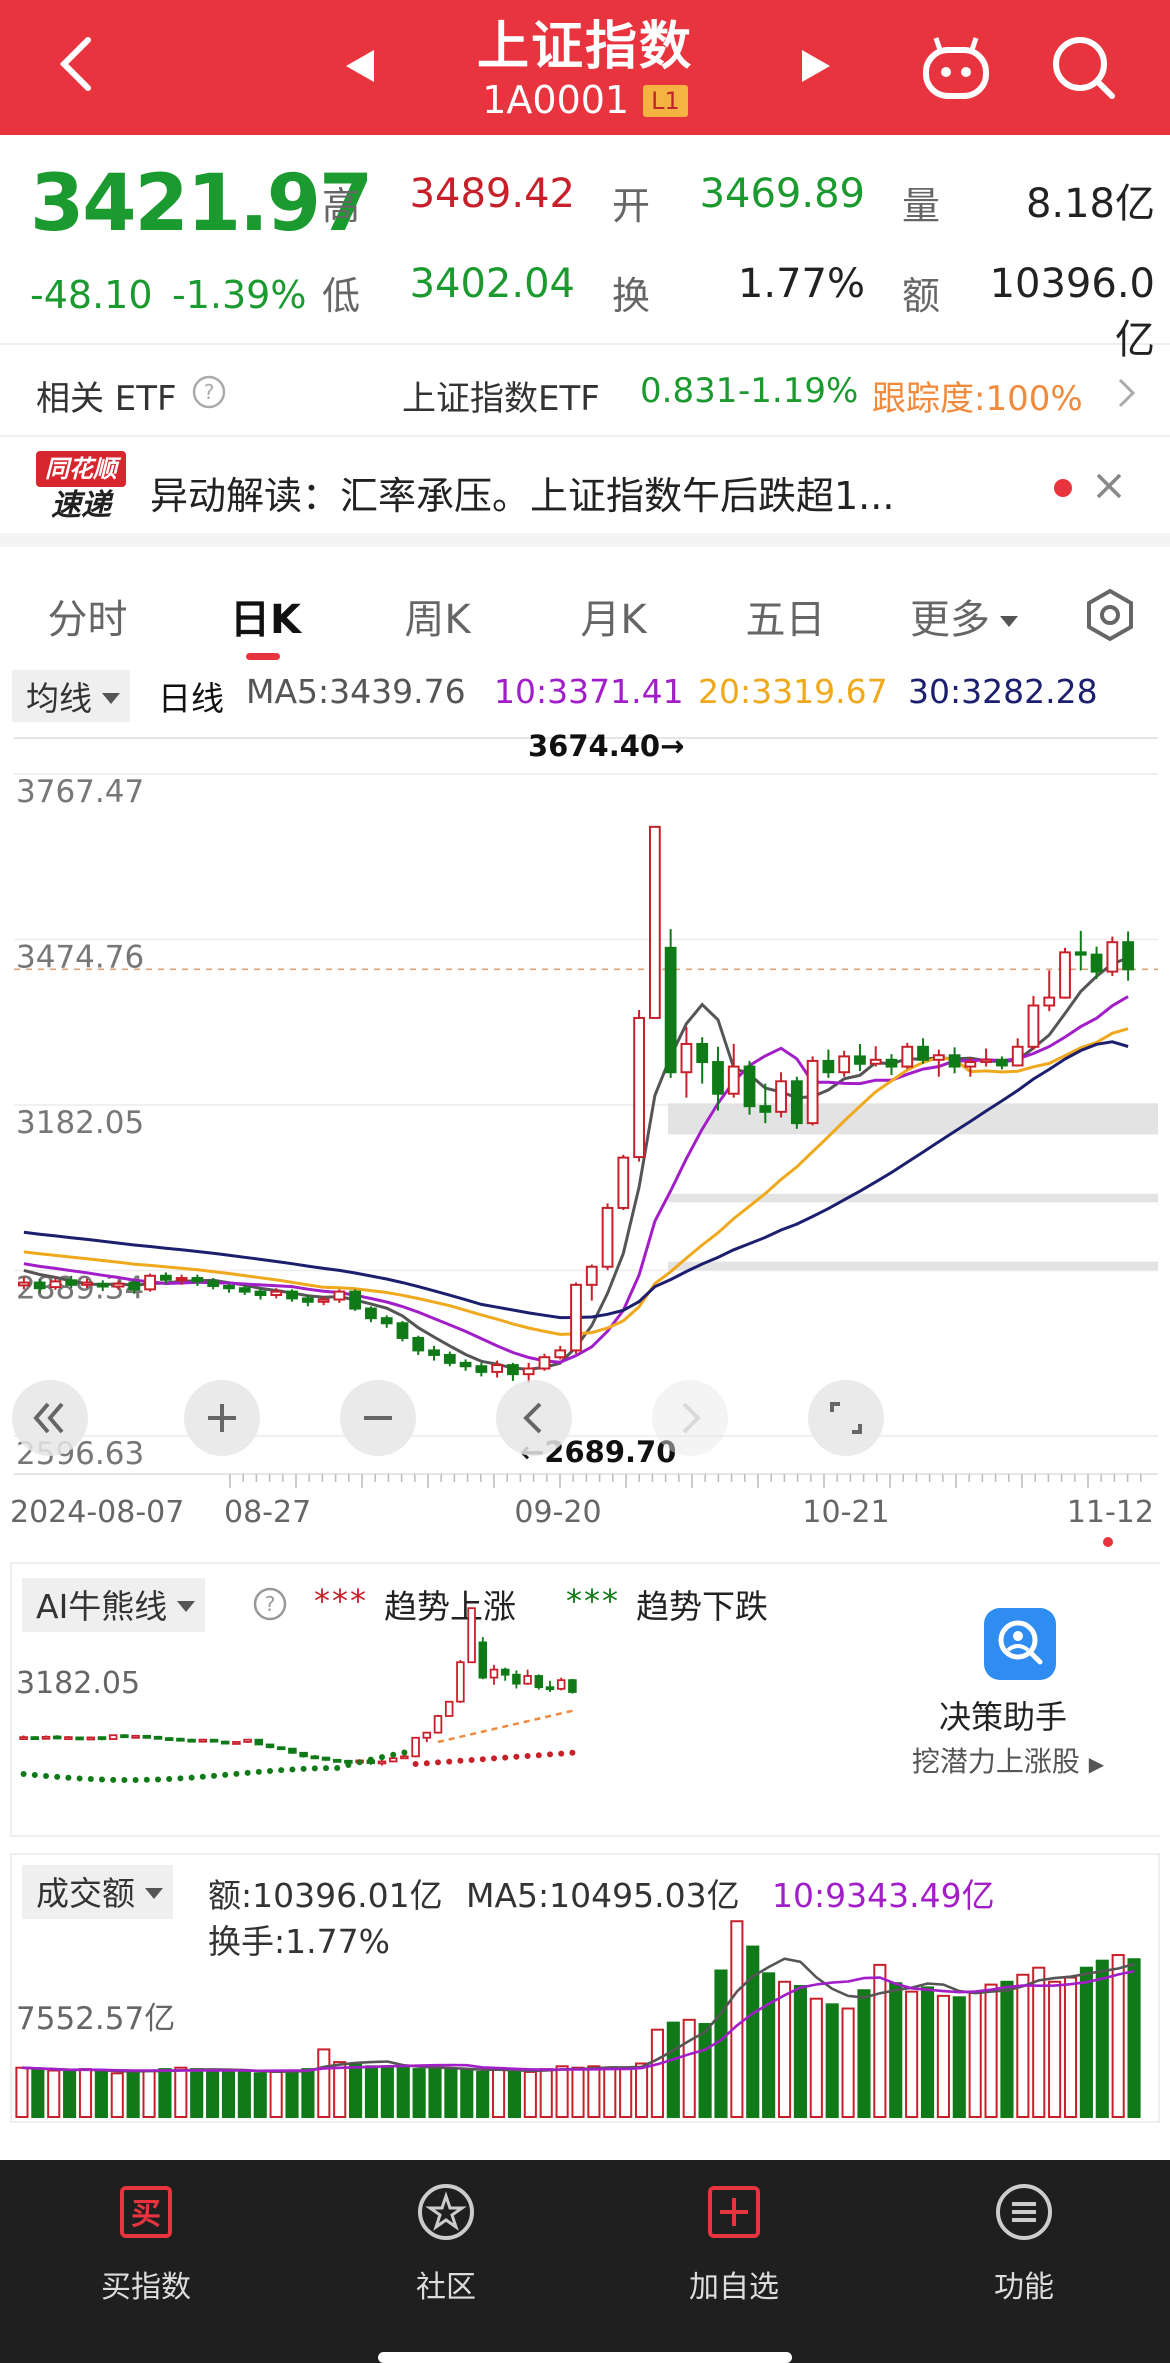 Image resolution: width=1170 pixels, height=2363 pixels. What do you see at coordinates (209, 392) in the screenshot?
I see `help-icon: ?` at bounding box center [209, 392].